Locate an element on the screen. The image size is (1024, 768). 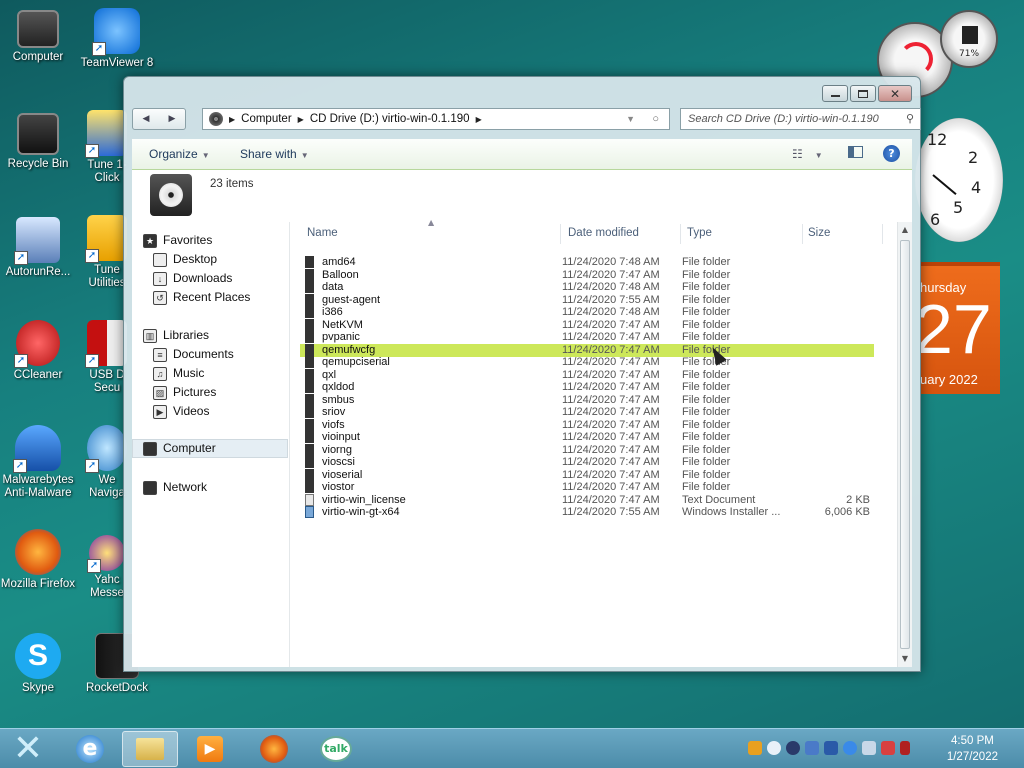
tray-shield-icon is located at coordinates (831, 748).